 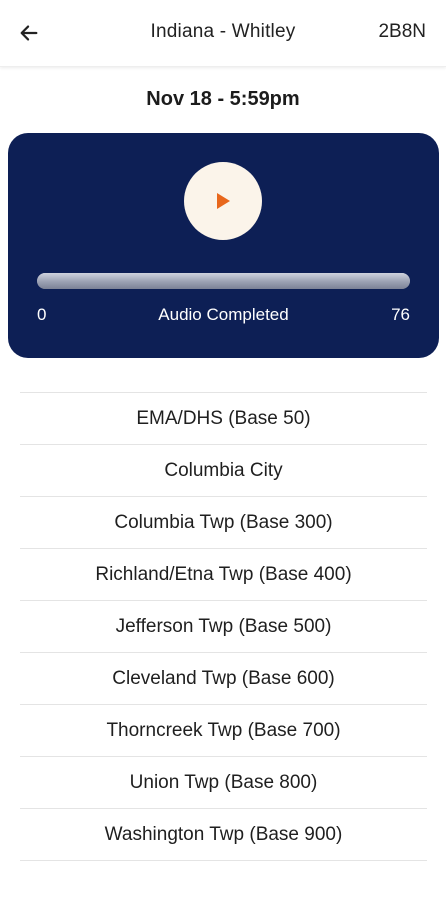 What do you see at coordinates (223, 99) in the screenshot?
I see `recording-datetime: Nov 18 - 5:59pm` at bounding box center [223, 99].